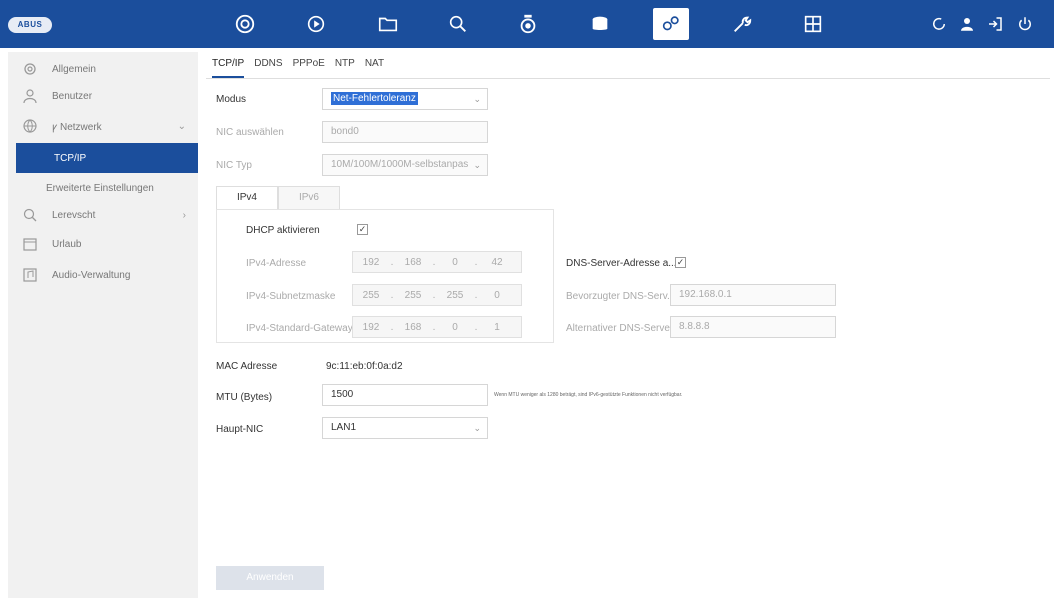 The image size is (1054, 598). I want to click on abus-logo: ABUS, so click(30, 25).